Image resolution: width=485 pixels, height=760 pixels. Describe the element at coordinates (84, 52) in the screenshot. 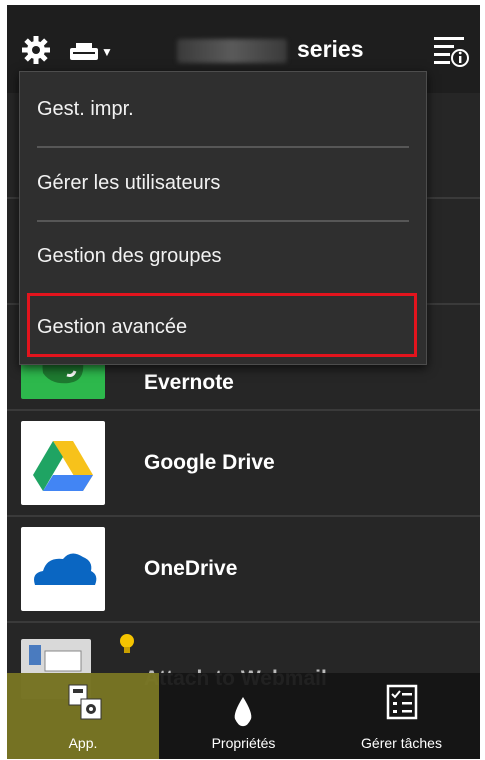

I see `printer-icon` at that location.